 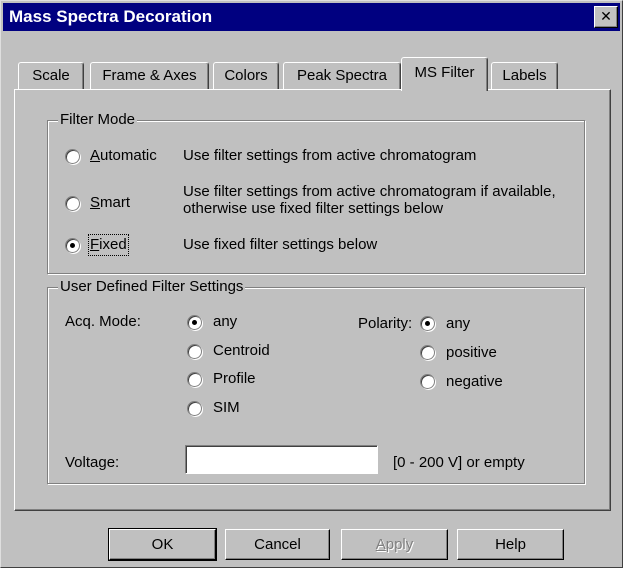 I want to click on automatic-radio, so click(x=72, y=156).